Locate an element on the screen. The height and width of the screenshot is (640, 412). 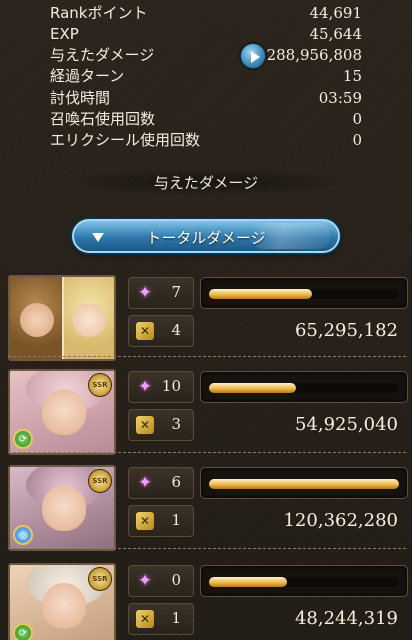
skill-count: 0 is located at coordinates (176, 580).